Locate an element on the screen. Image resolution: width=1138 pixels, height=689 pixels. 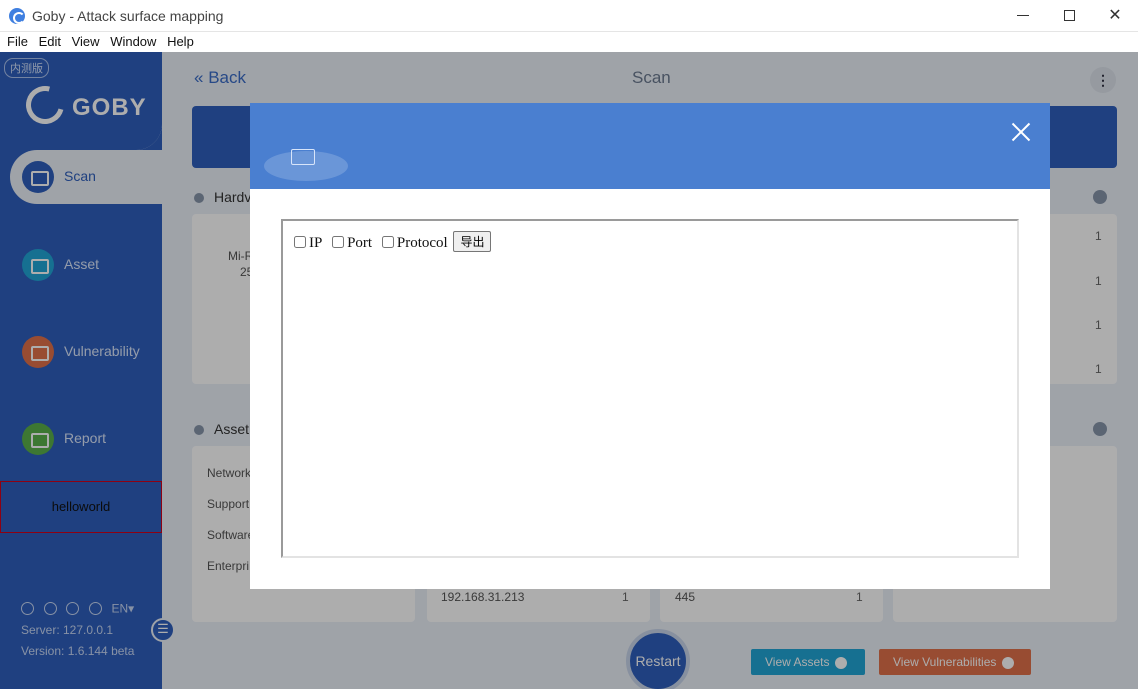
minimize-icon is located at coordinates (1023, 16).